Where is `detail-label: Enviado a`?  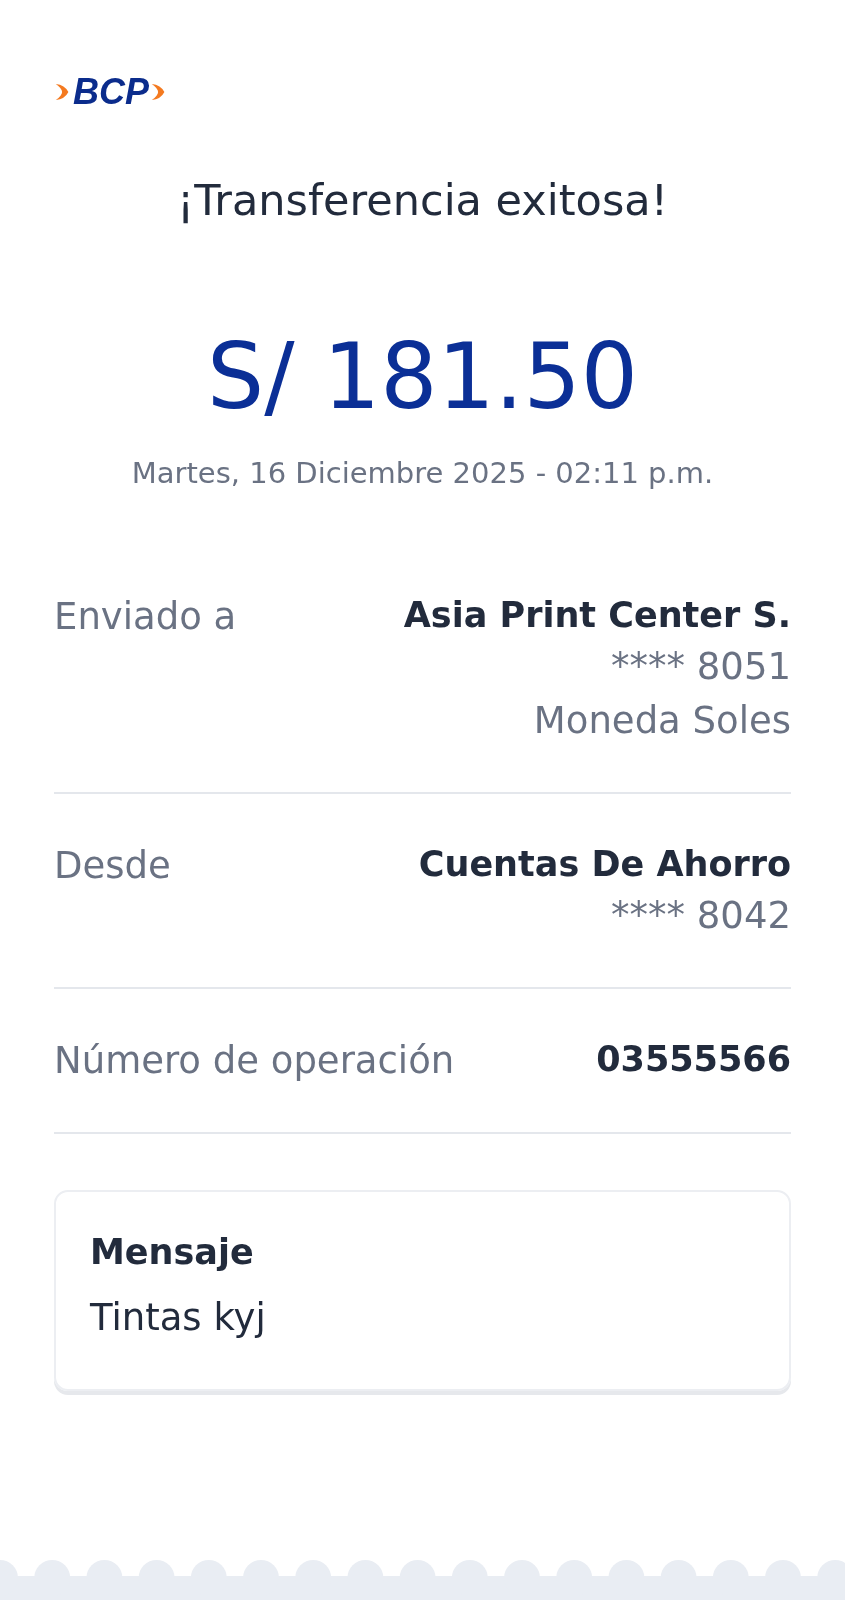 detail-label: Enviado a is located at coordinates (145, 616).